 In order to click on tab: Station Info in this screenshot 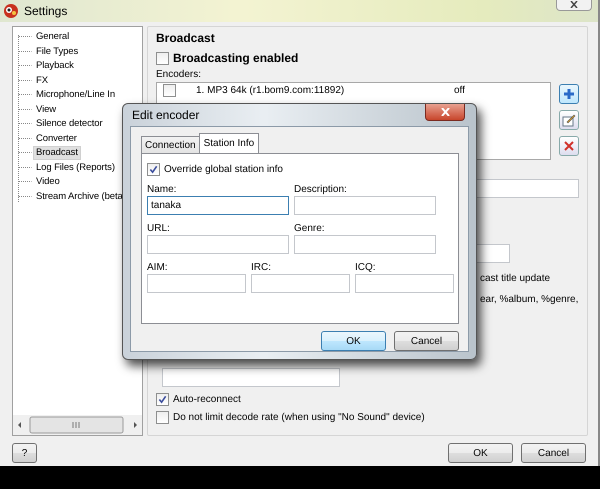, I will do `click(229, 143)`.